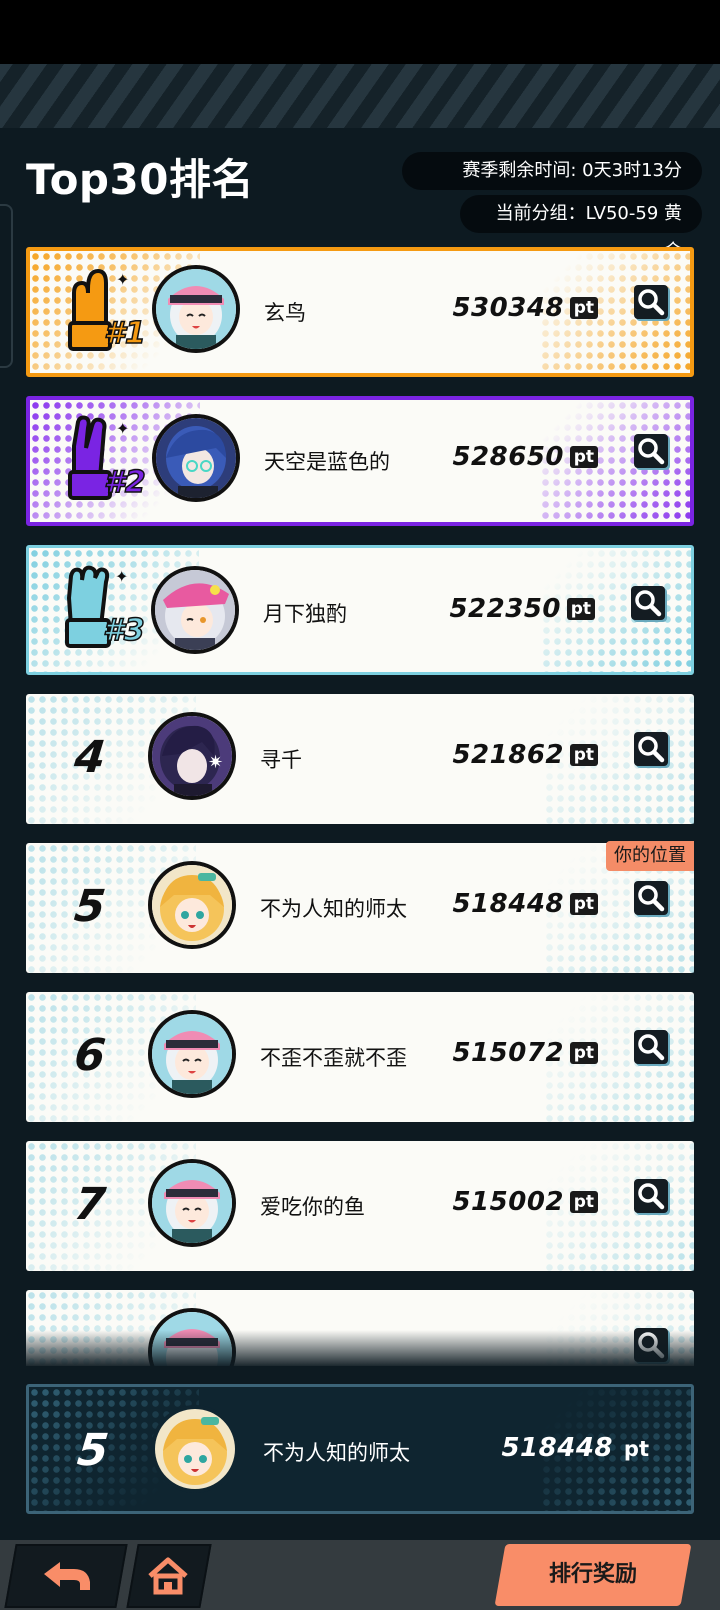 Image resolution: width=720 pixels, height=1610 pixels. I want to click on player-score: 528650, so click(508, 457).